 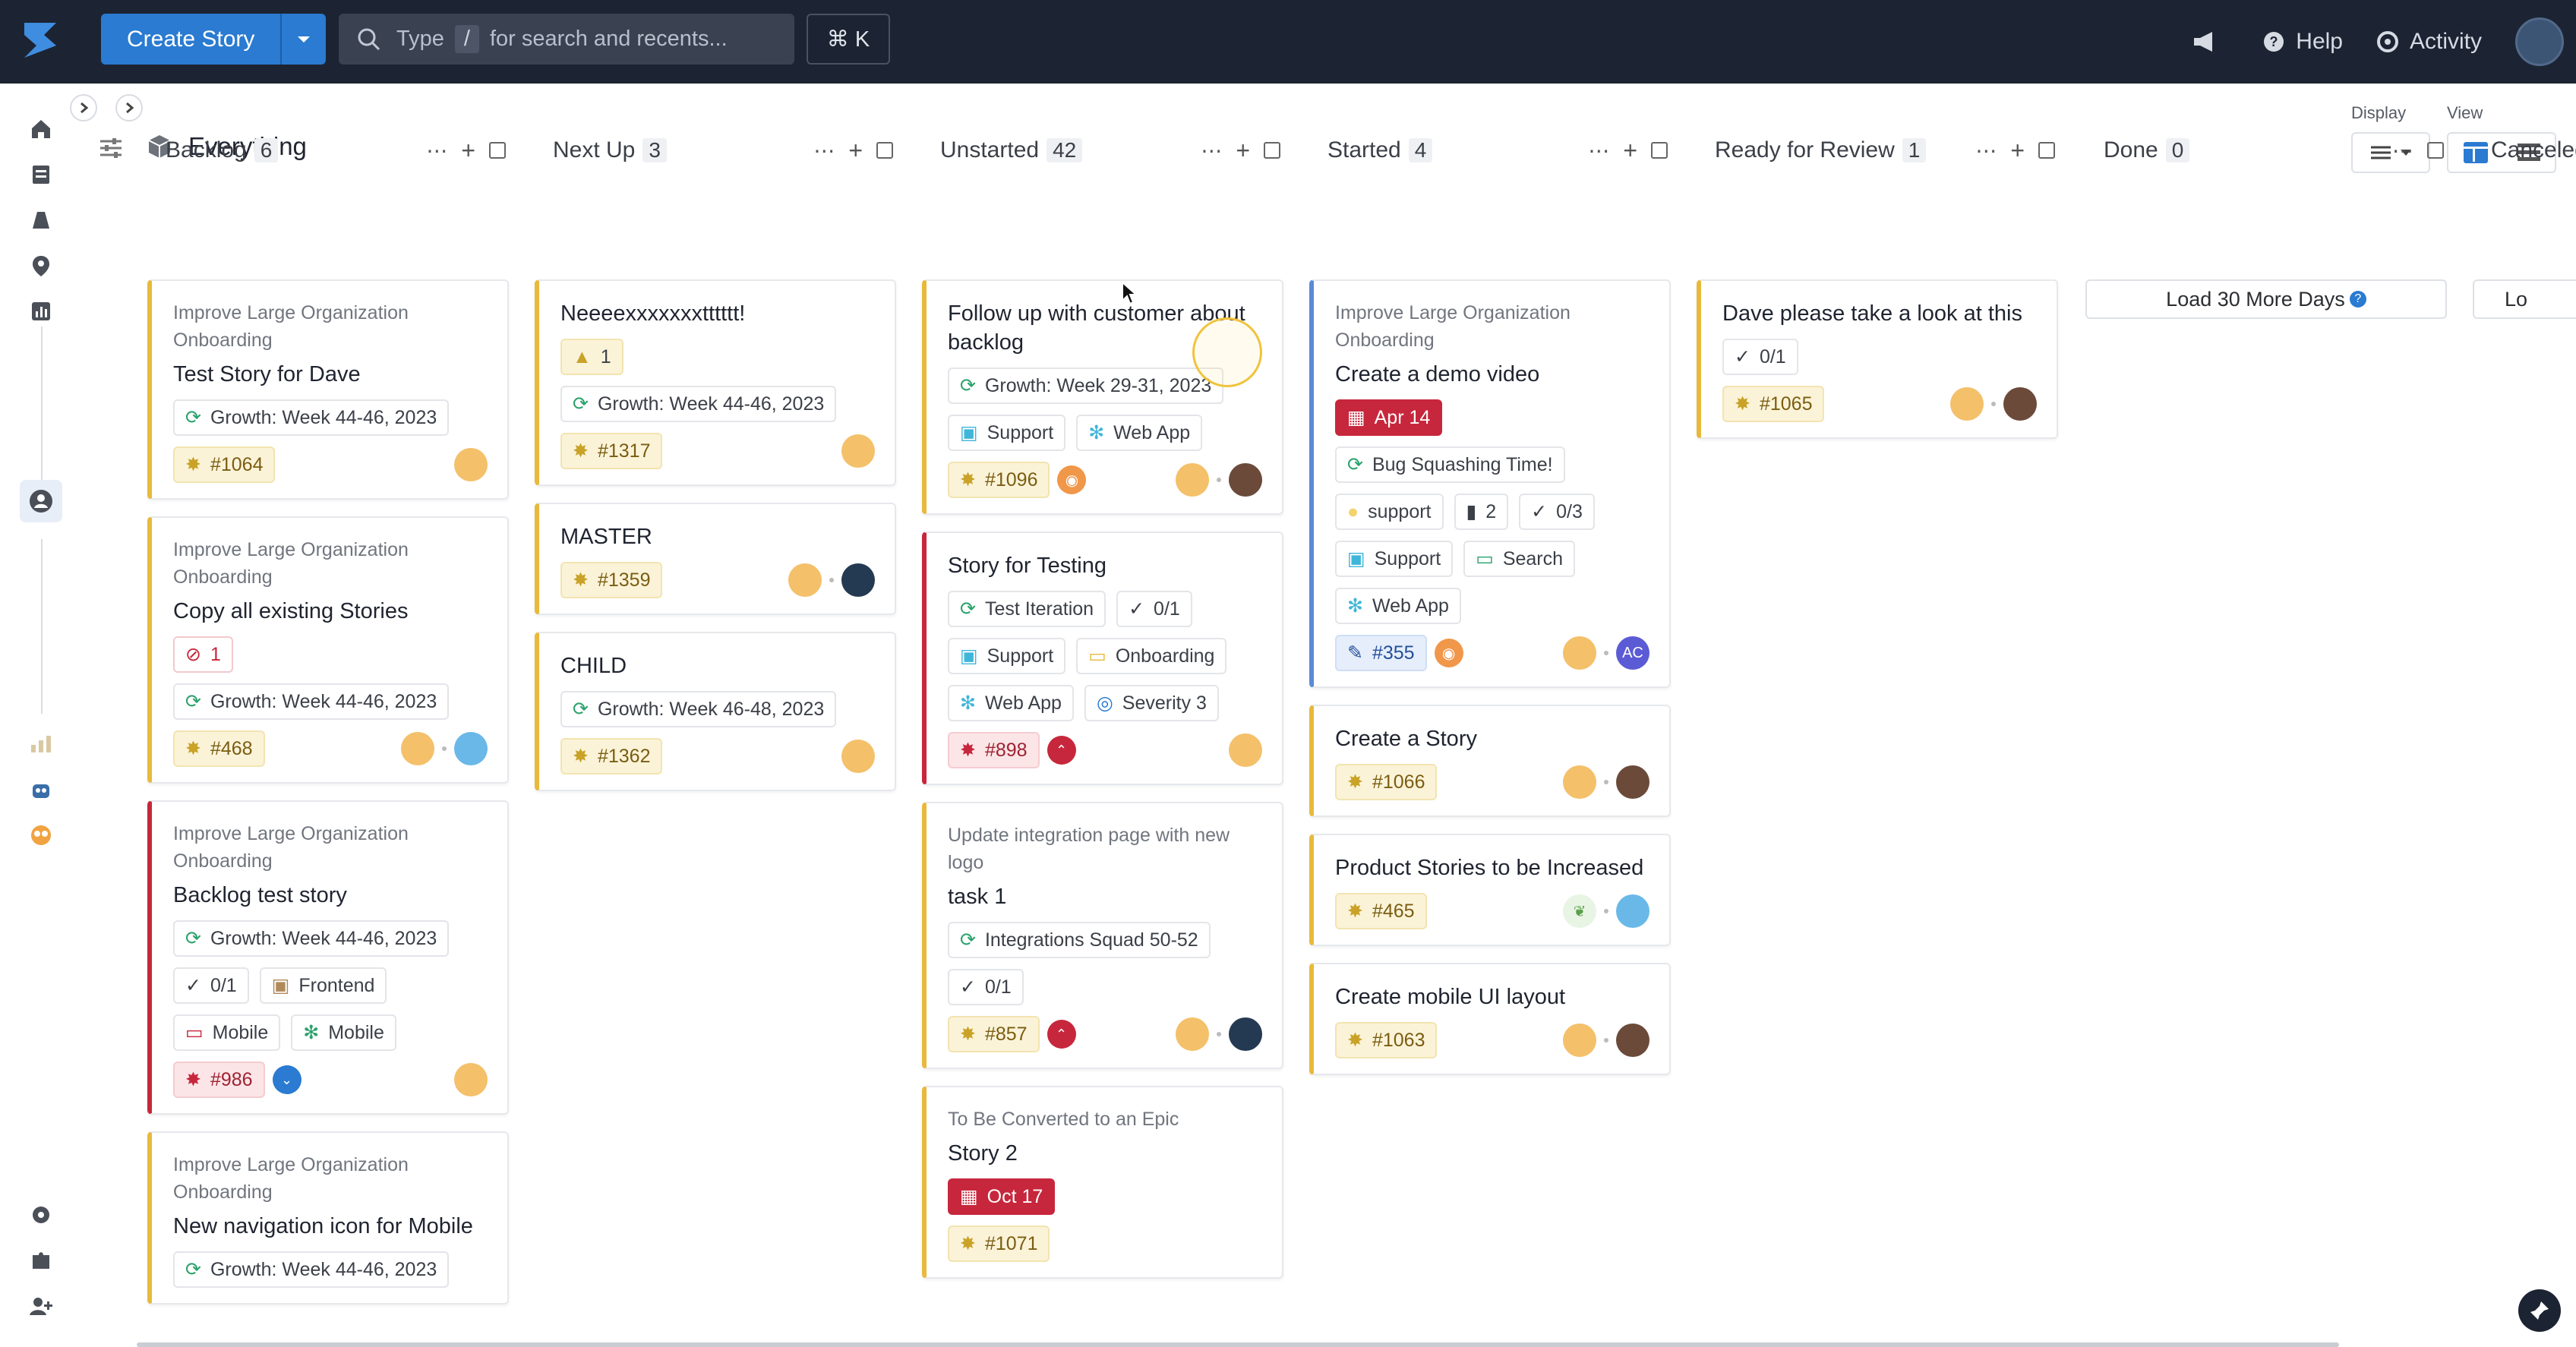 I want to click on user-avatar, so click(x=2539, y=41).